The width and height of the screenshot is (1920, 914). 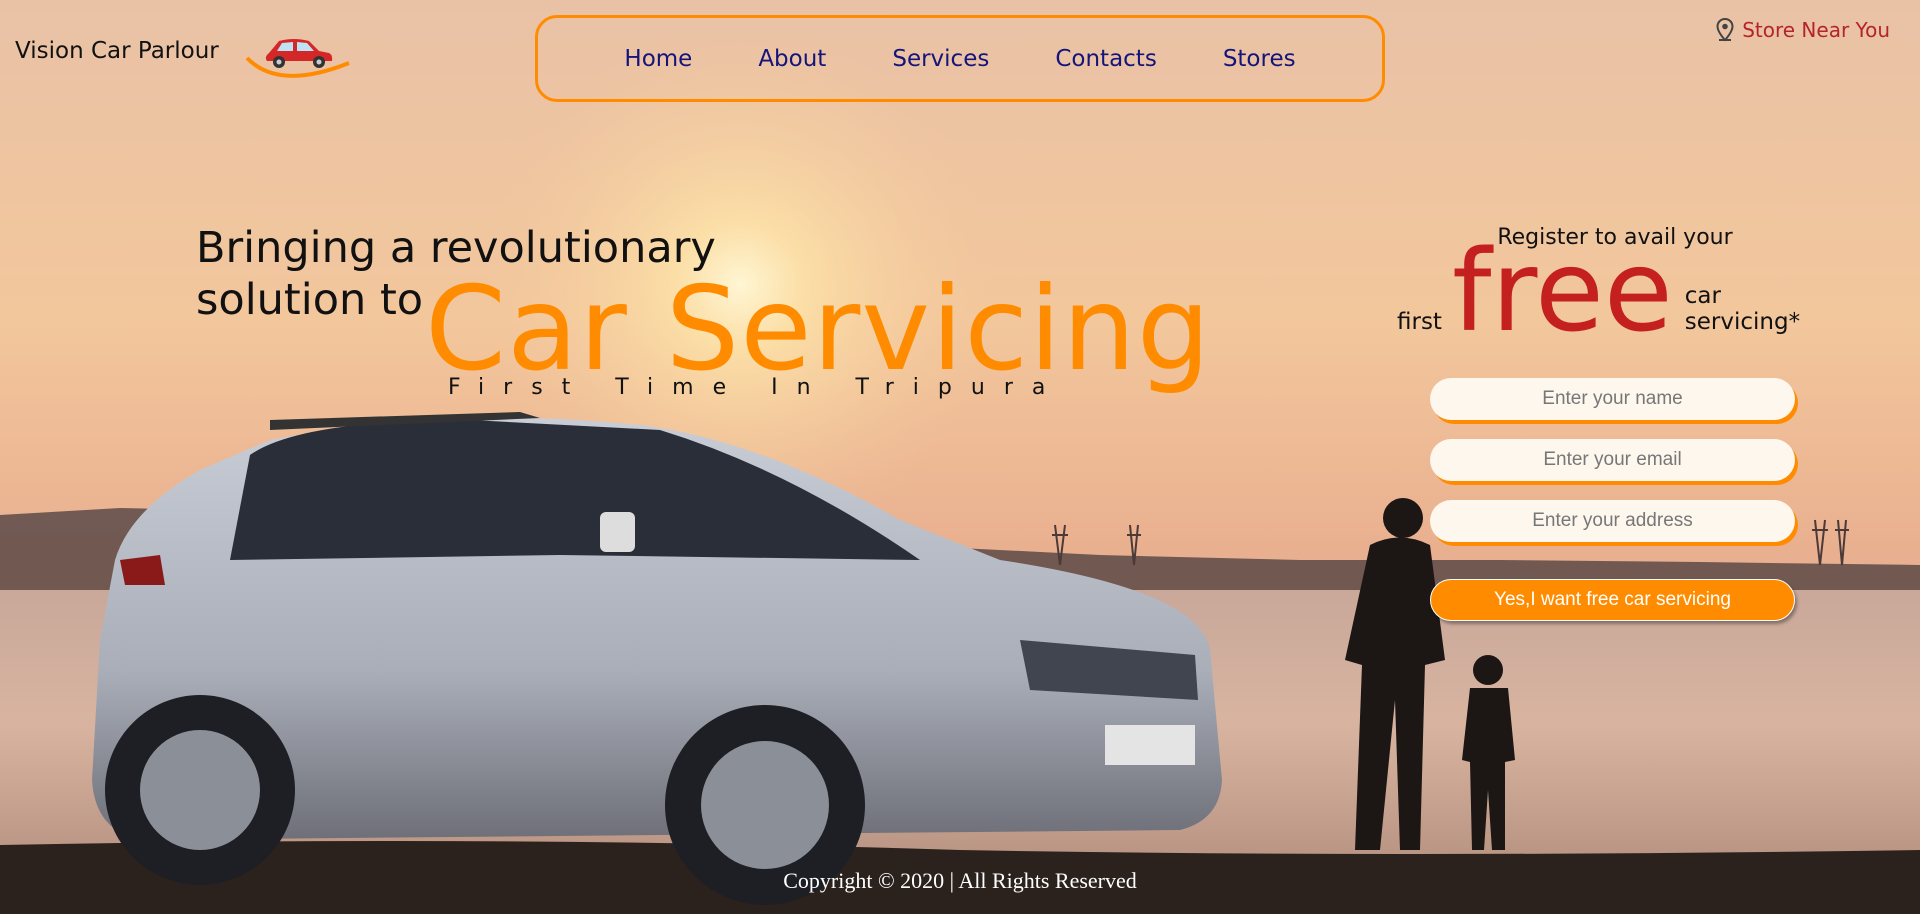 What do you see at coordinates (658, 59) in the screenshot?
I see `nav-home: Home` at bounding box center [658, 59].